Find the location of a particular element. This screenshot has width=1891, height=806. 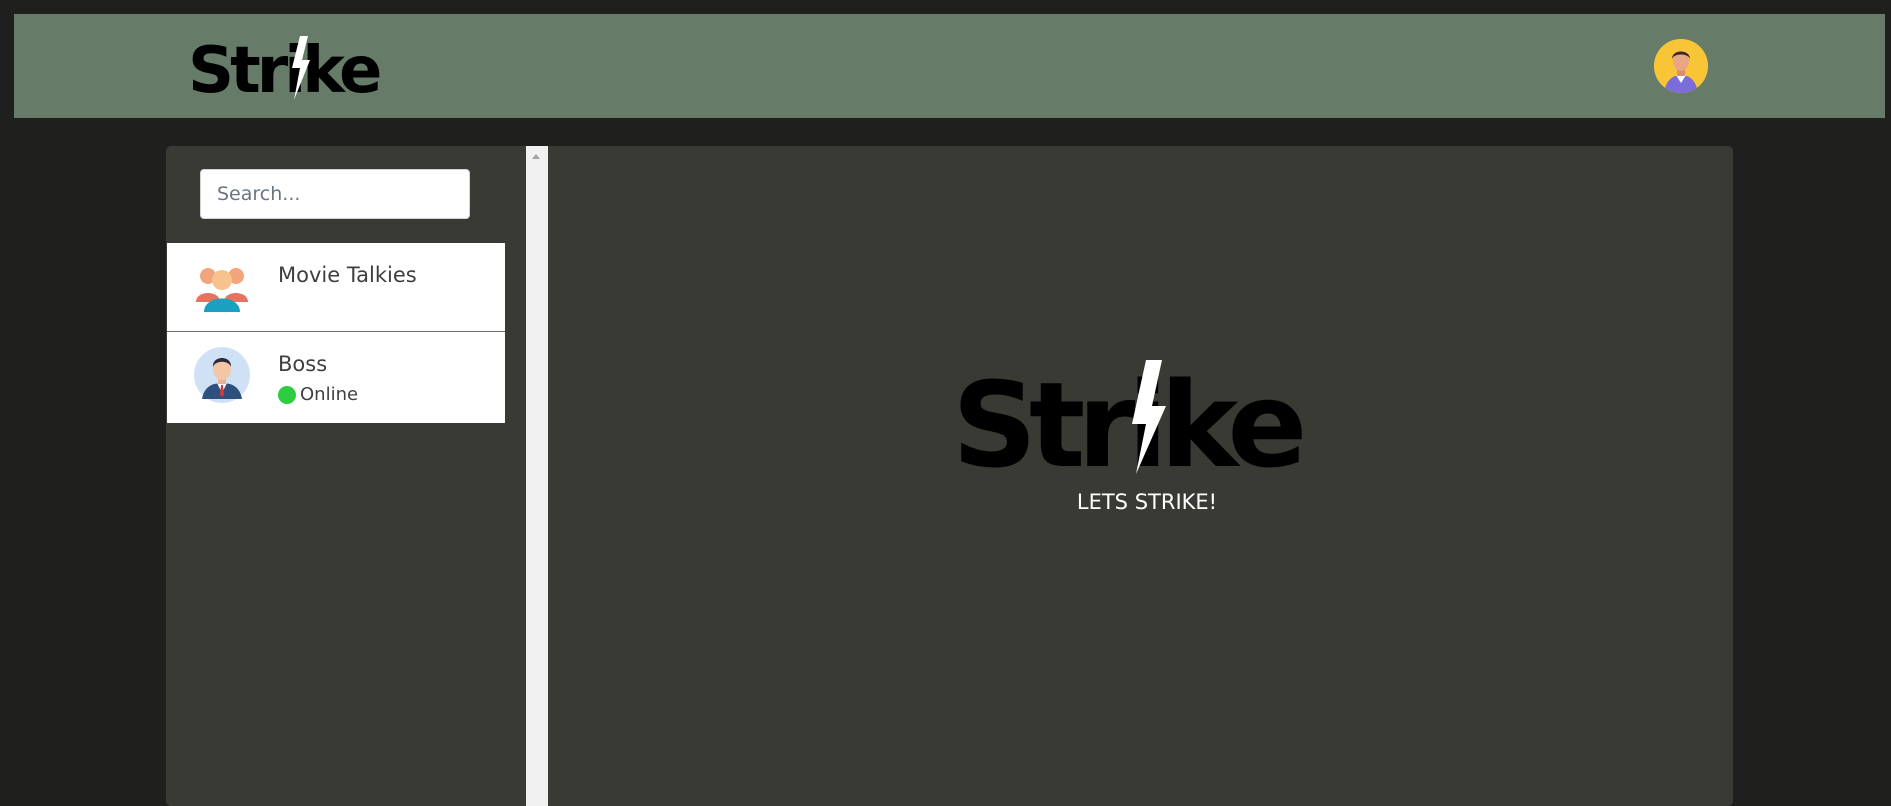

chat-item-boss: Boss Online is located at coordinates (336, 377).